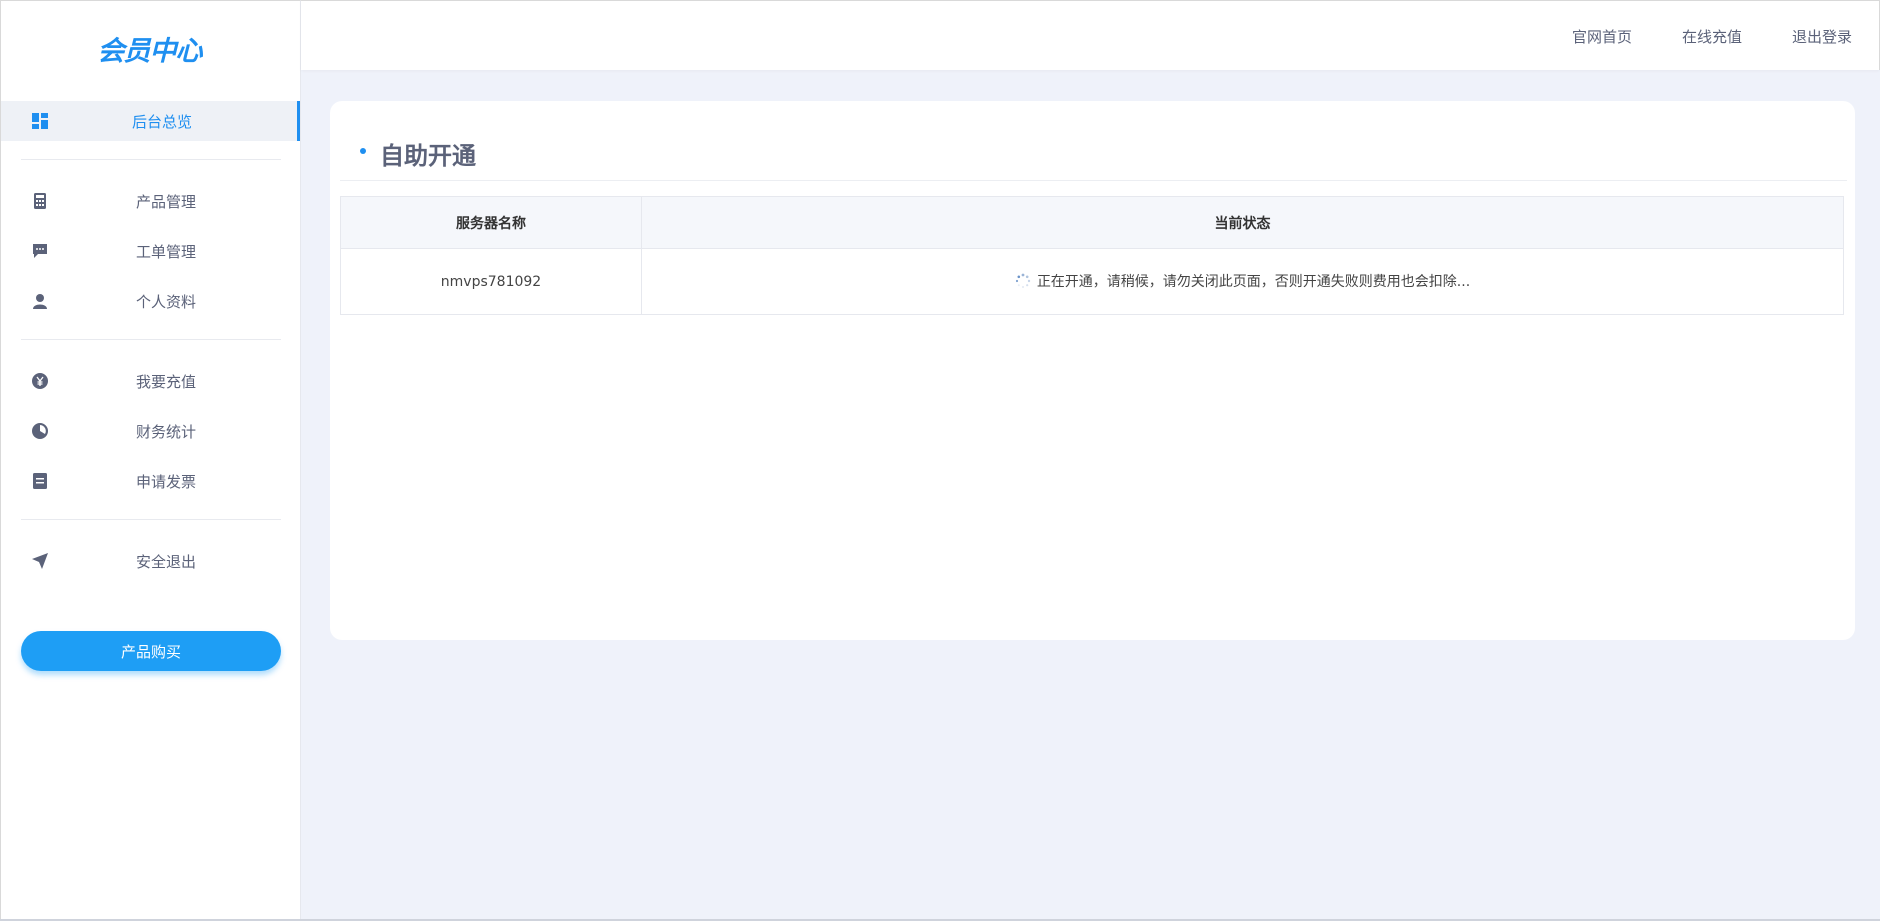 Image resolution: width=1880 pixels, height=921 pixels. What do you see at coordinates (165, 301) in the screenshot?
I see `sidebar-item-label: 个人资料` at bounding box center [165, 301].